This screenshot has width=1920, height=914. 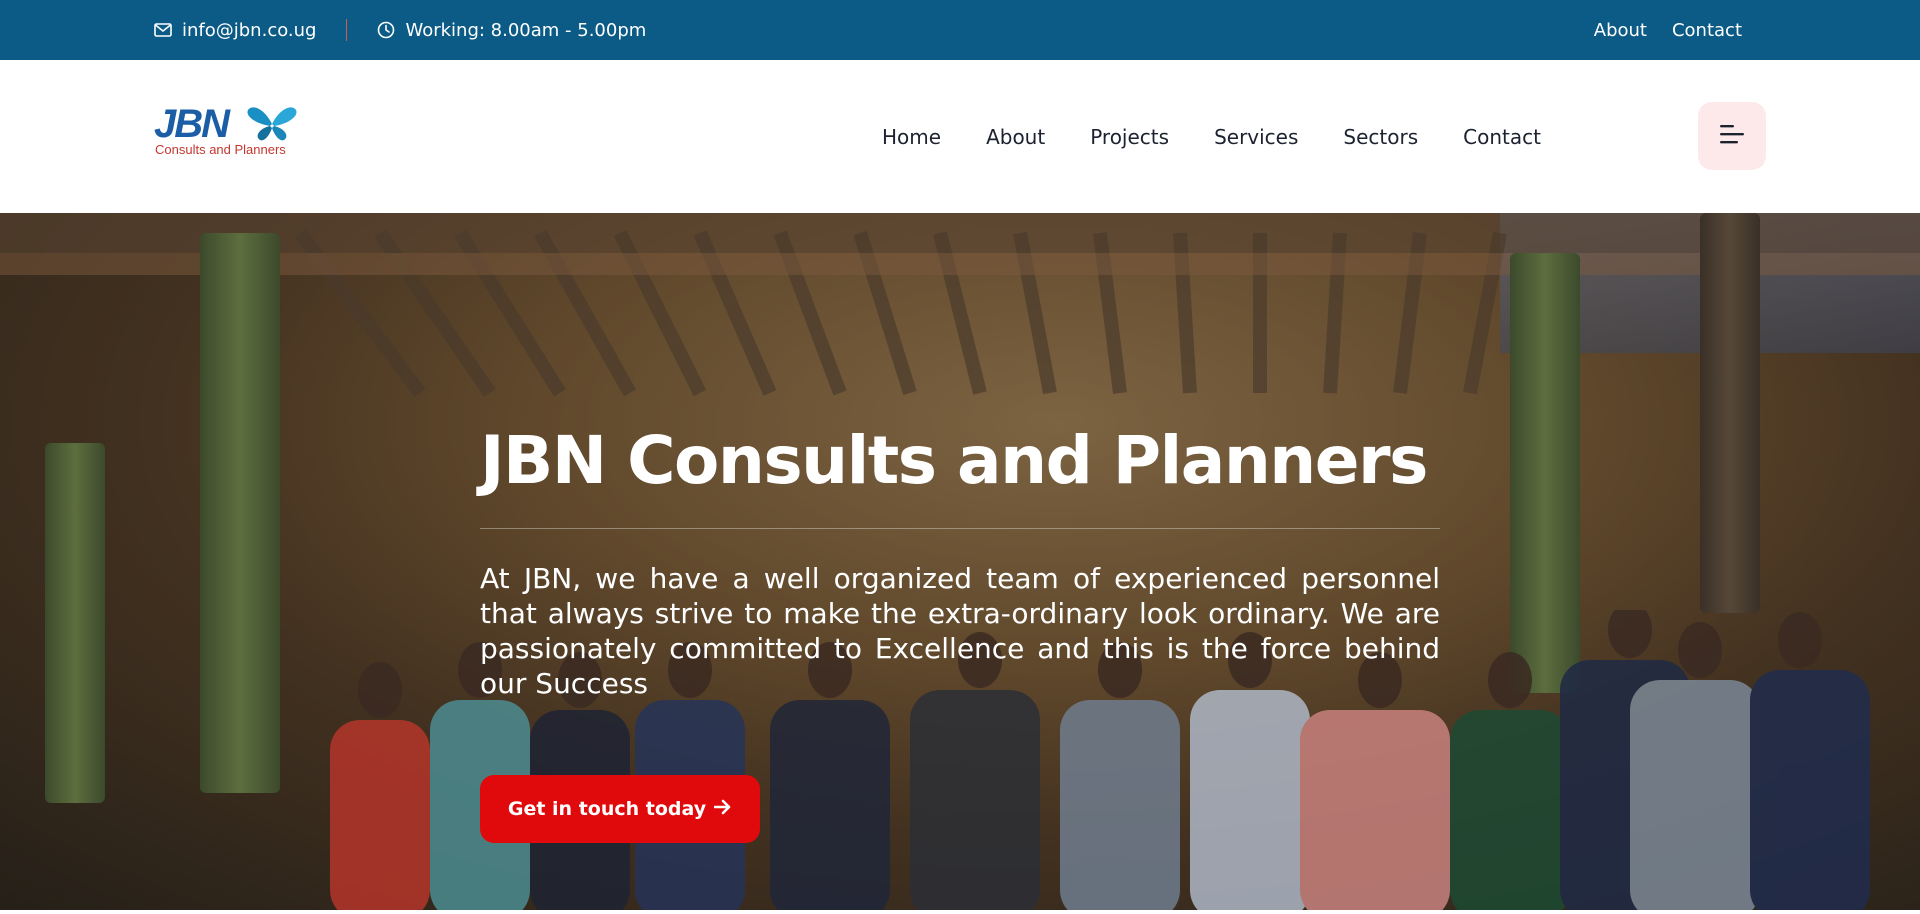 What do you see at coordinates (192, 124) in the screenshot?
I see `logo-wordmark: JBN` at bounding box center [192, 124].